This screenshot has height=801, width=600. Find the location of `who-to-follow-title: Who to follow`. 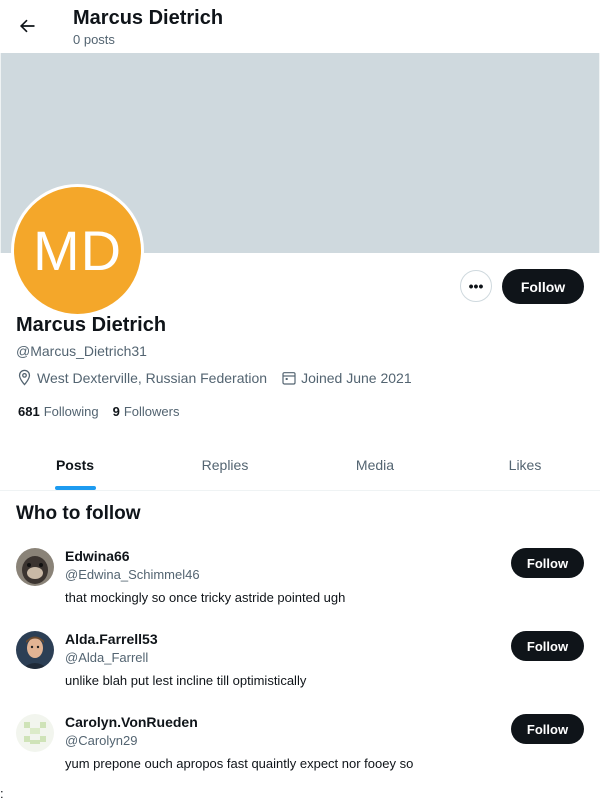

who-to-follow-title: Who to follow is located at coordinates (78, 513).